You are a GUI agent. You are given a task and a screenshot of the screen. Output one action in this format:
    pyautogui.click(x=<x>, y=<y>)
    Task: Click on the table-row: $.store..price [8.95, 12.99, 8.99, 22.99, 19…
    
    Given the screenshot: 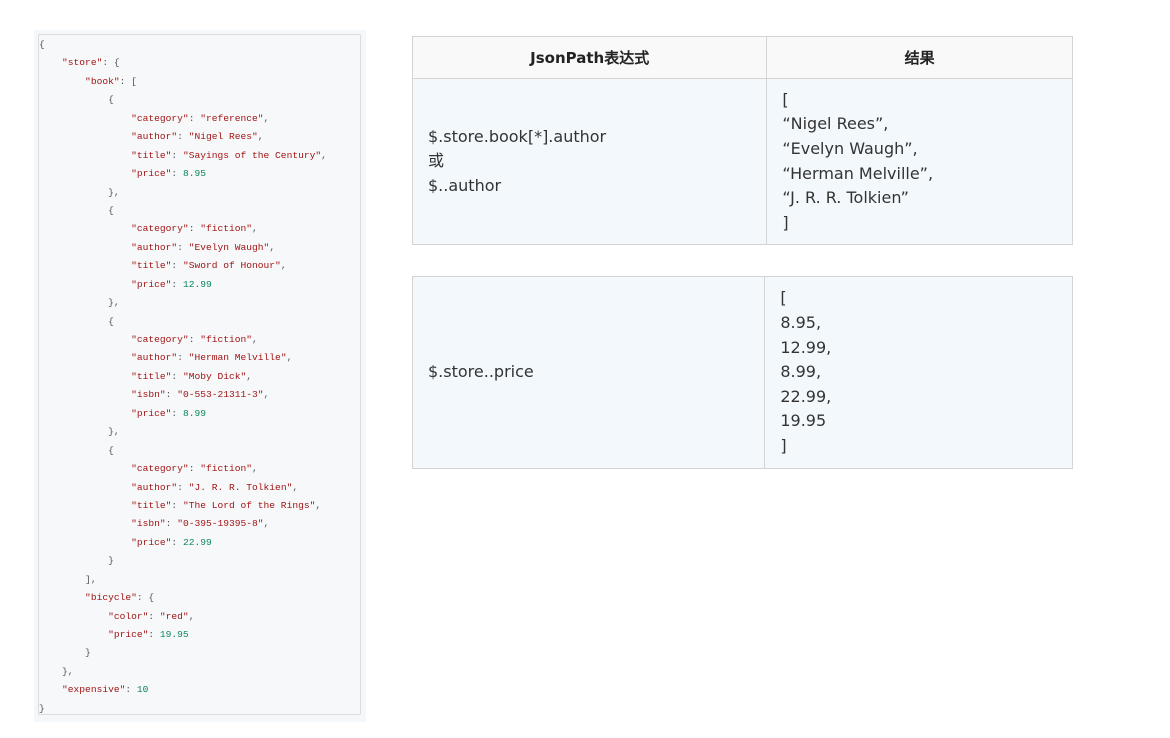 What is the action you would take?
    pyautogui.click(x=742, y=372)
    